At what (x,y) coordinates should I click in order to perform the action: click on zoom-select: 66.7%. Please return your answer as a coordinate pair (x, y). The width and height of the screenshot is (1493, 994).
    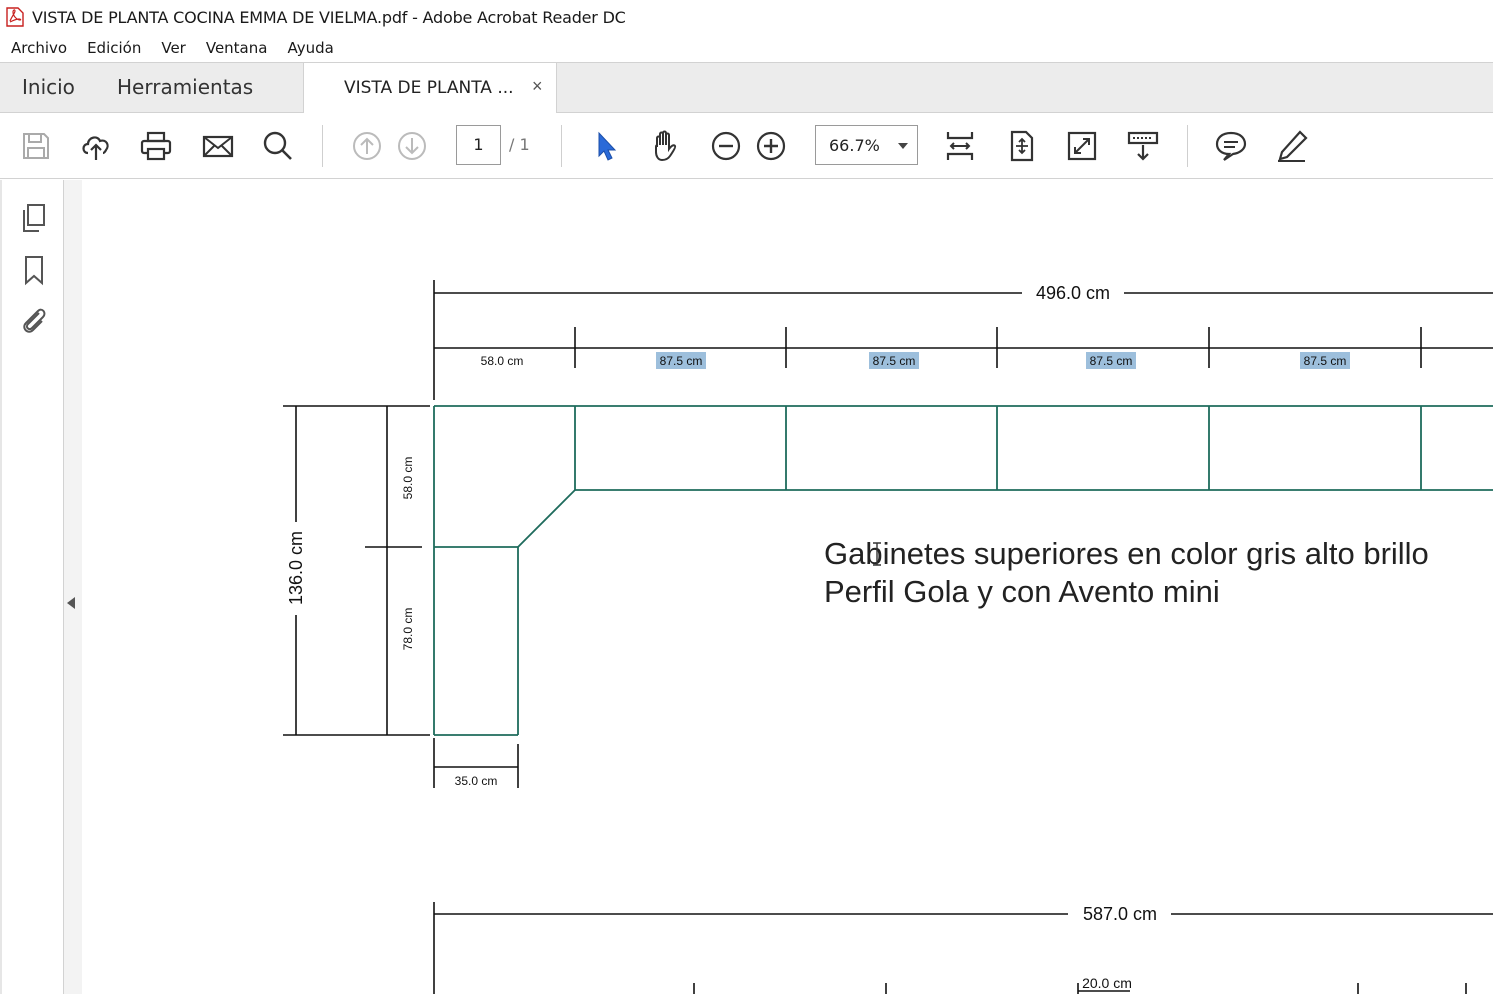
    Looking at the image, I should click on (866, 145).